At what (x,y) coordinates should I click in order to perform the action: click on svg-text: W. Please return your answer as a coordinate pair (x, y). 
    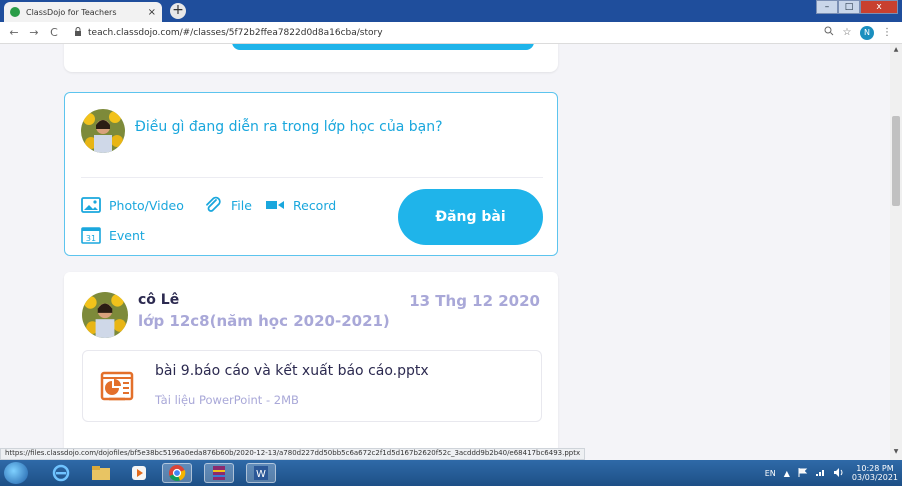
    Looking at the image, I should click on (261, 474).